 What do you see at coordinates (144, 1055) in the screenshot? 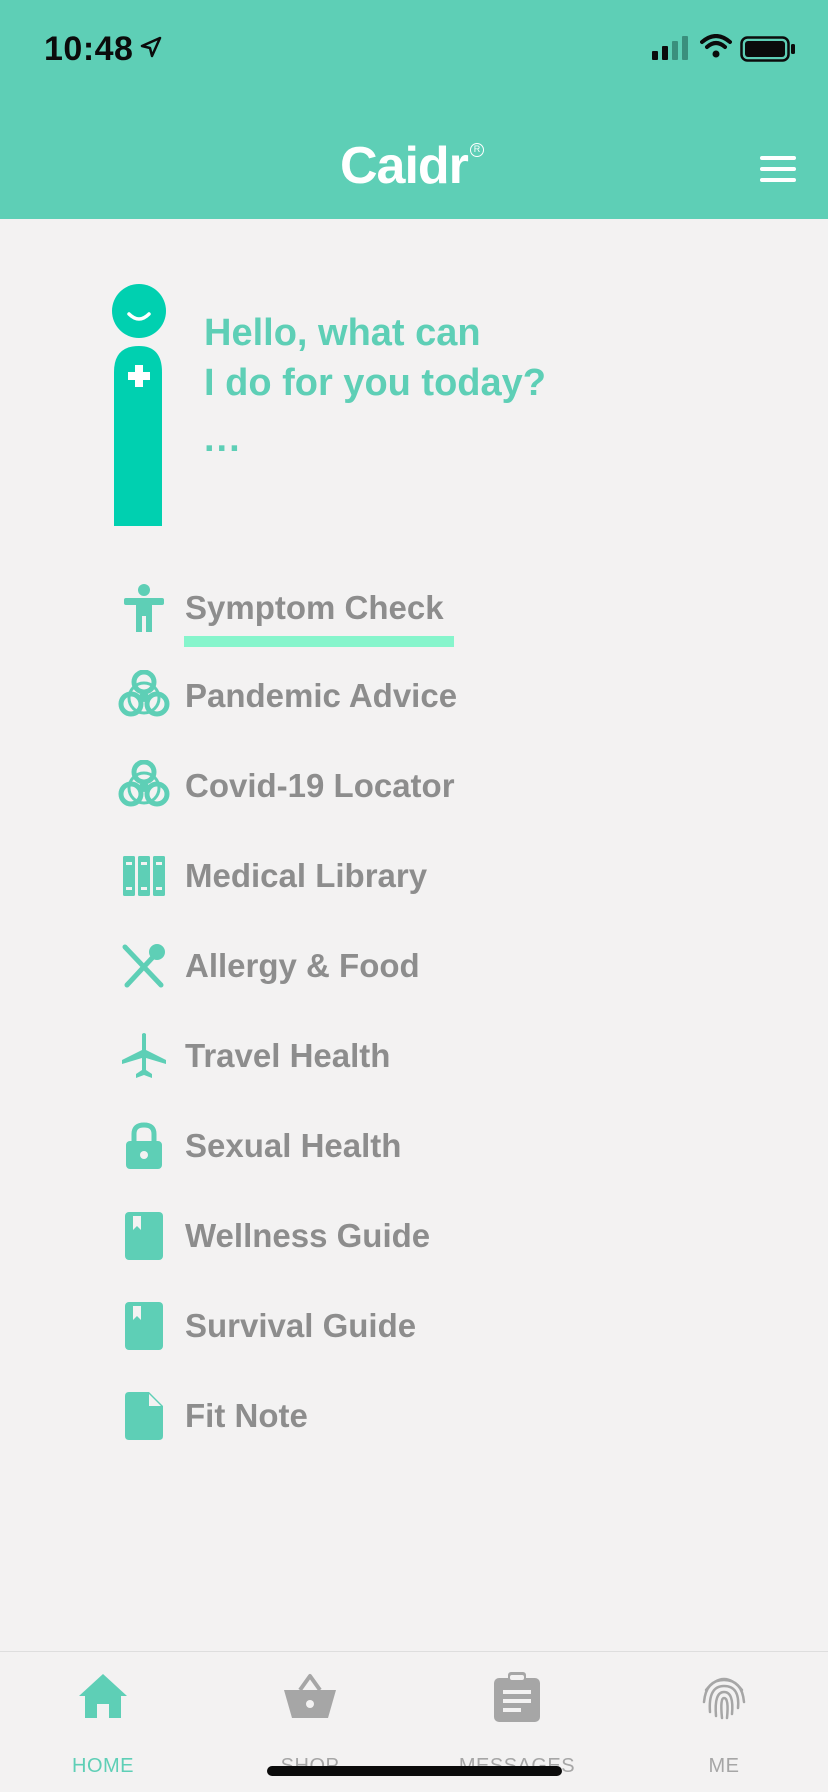
I see `plane-icon` at bounding box center [144, 1055].